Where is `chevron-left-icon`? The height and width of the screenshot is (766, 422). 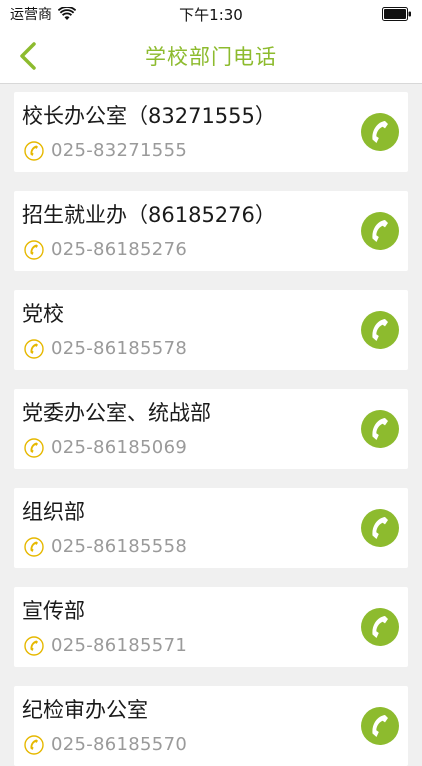
chevron-left-icon is located at coordinates (28, 56).